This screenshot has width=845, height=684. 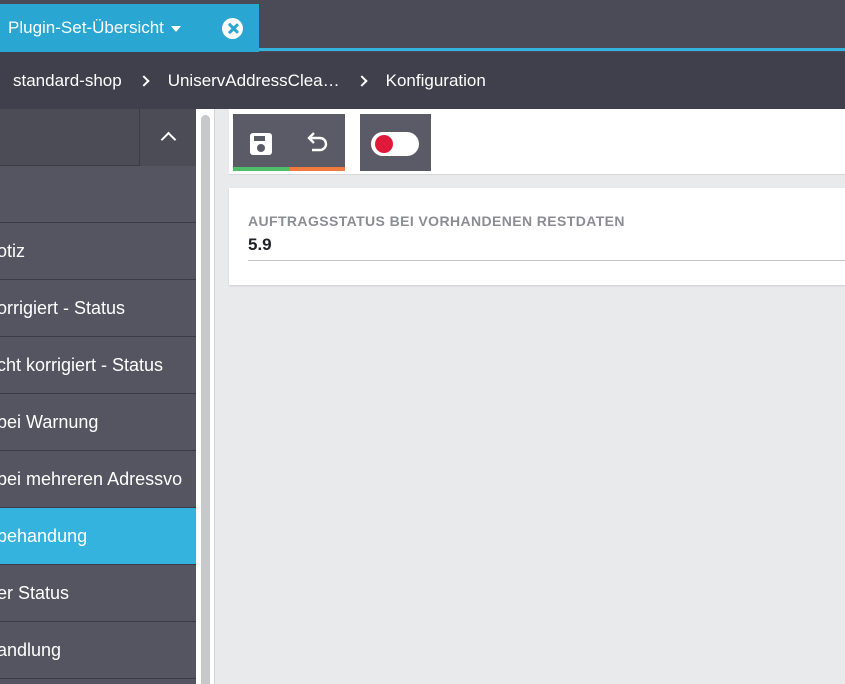 I want to click on sidebar-header, so click(x=98, y=137).